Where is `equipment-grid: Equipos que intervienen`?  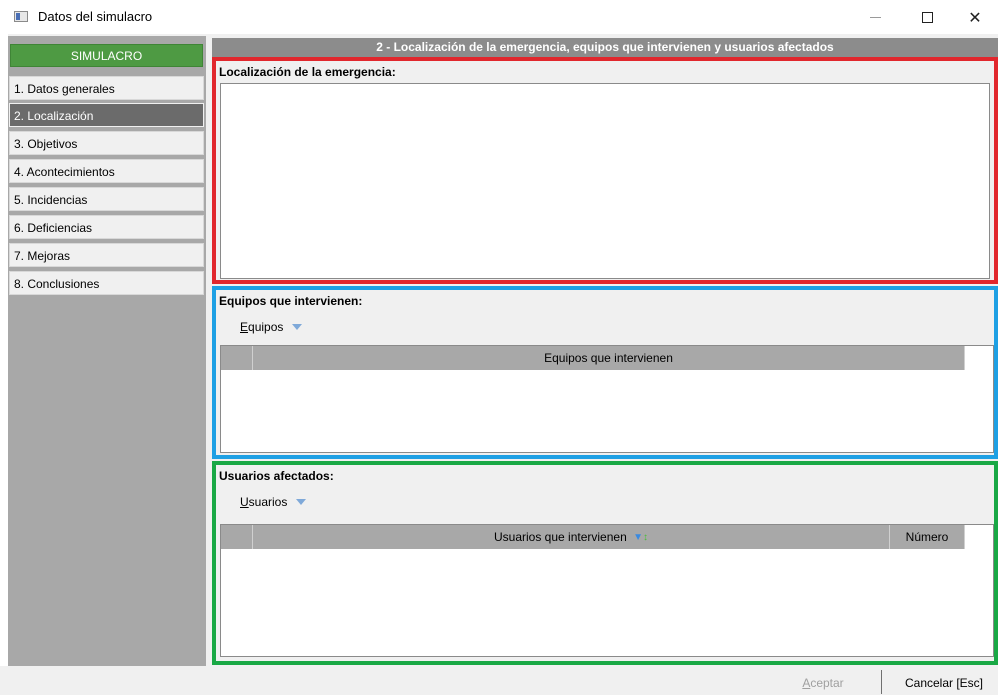
equipment-grid: Equipos que intervienen is located at coordinates (607, 399).